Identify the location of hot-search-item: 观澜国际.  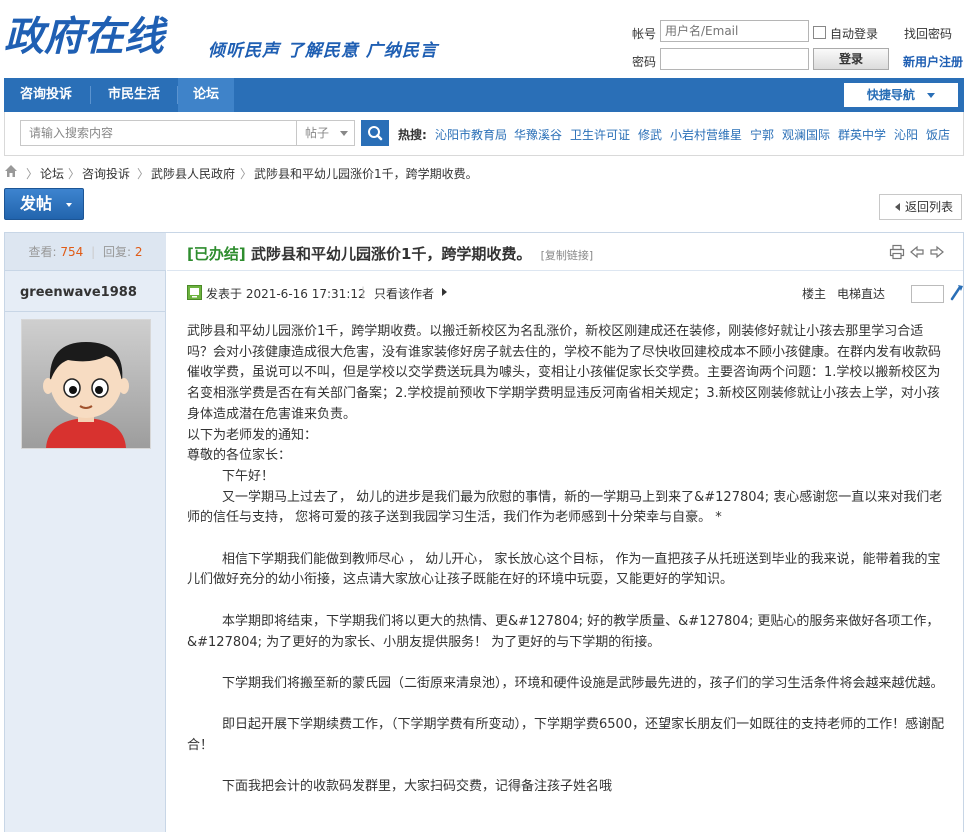
(806, 134).